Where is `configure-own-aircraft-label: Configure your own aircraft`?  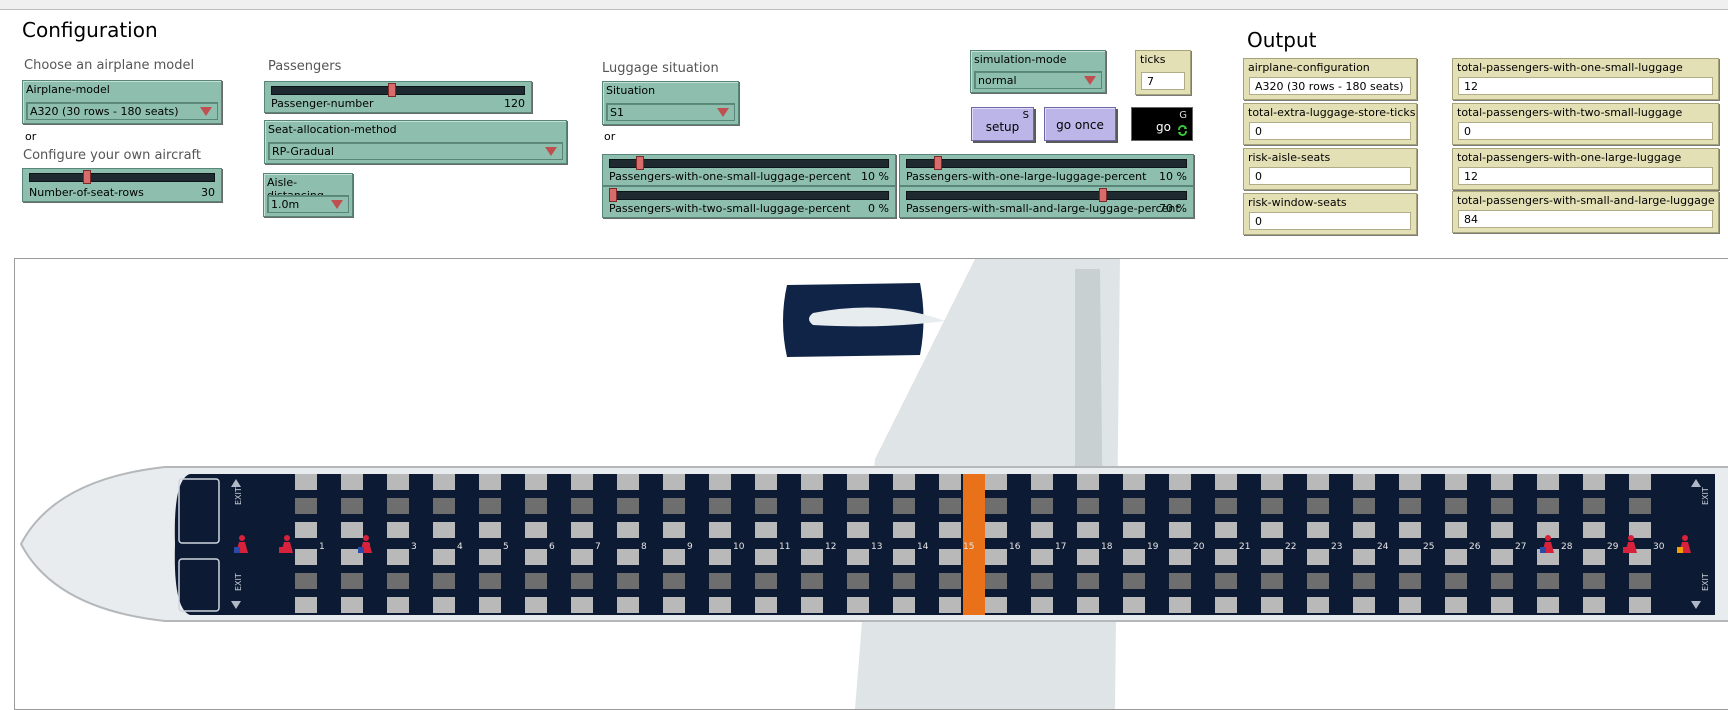
configure-own-aircraft-label: Configure your own aircraft is located at coordinates (112, 155).